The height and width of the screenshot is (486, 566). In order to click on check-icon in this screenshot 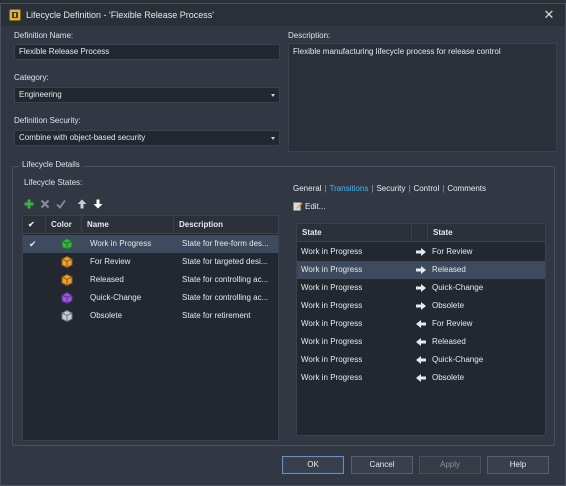, I will do `click(61, 204)`.